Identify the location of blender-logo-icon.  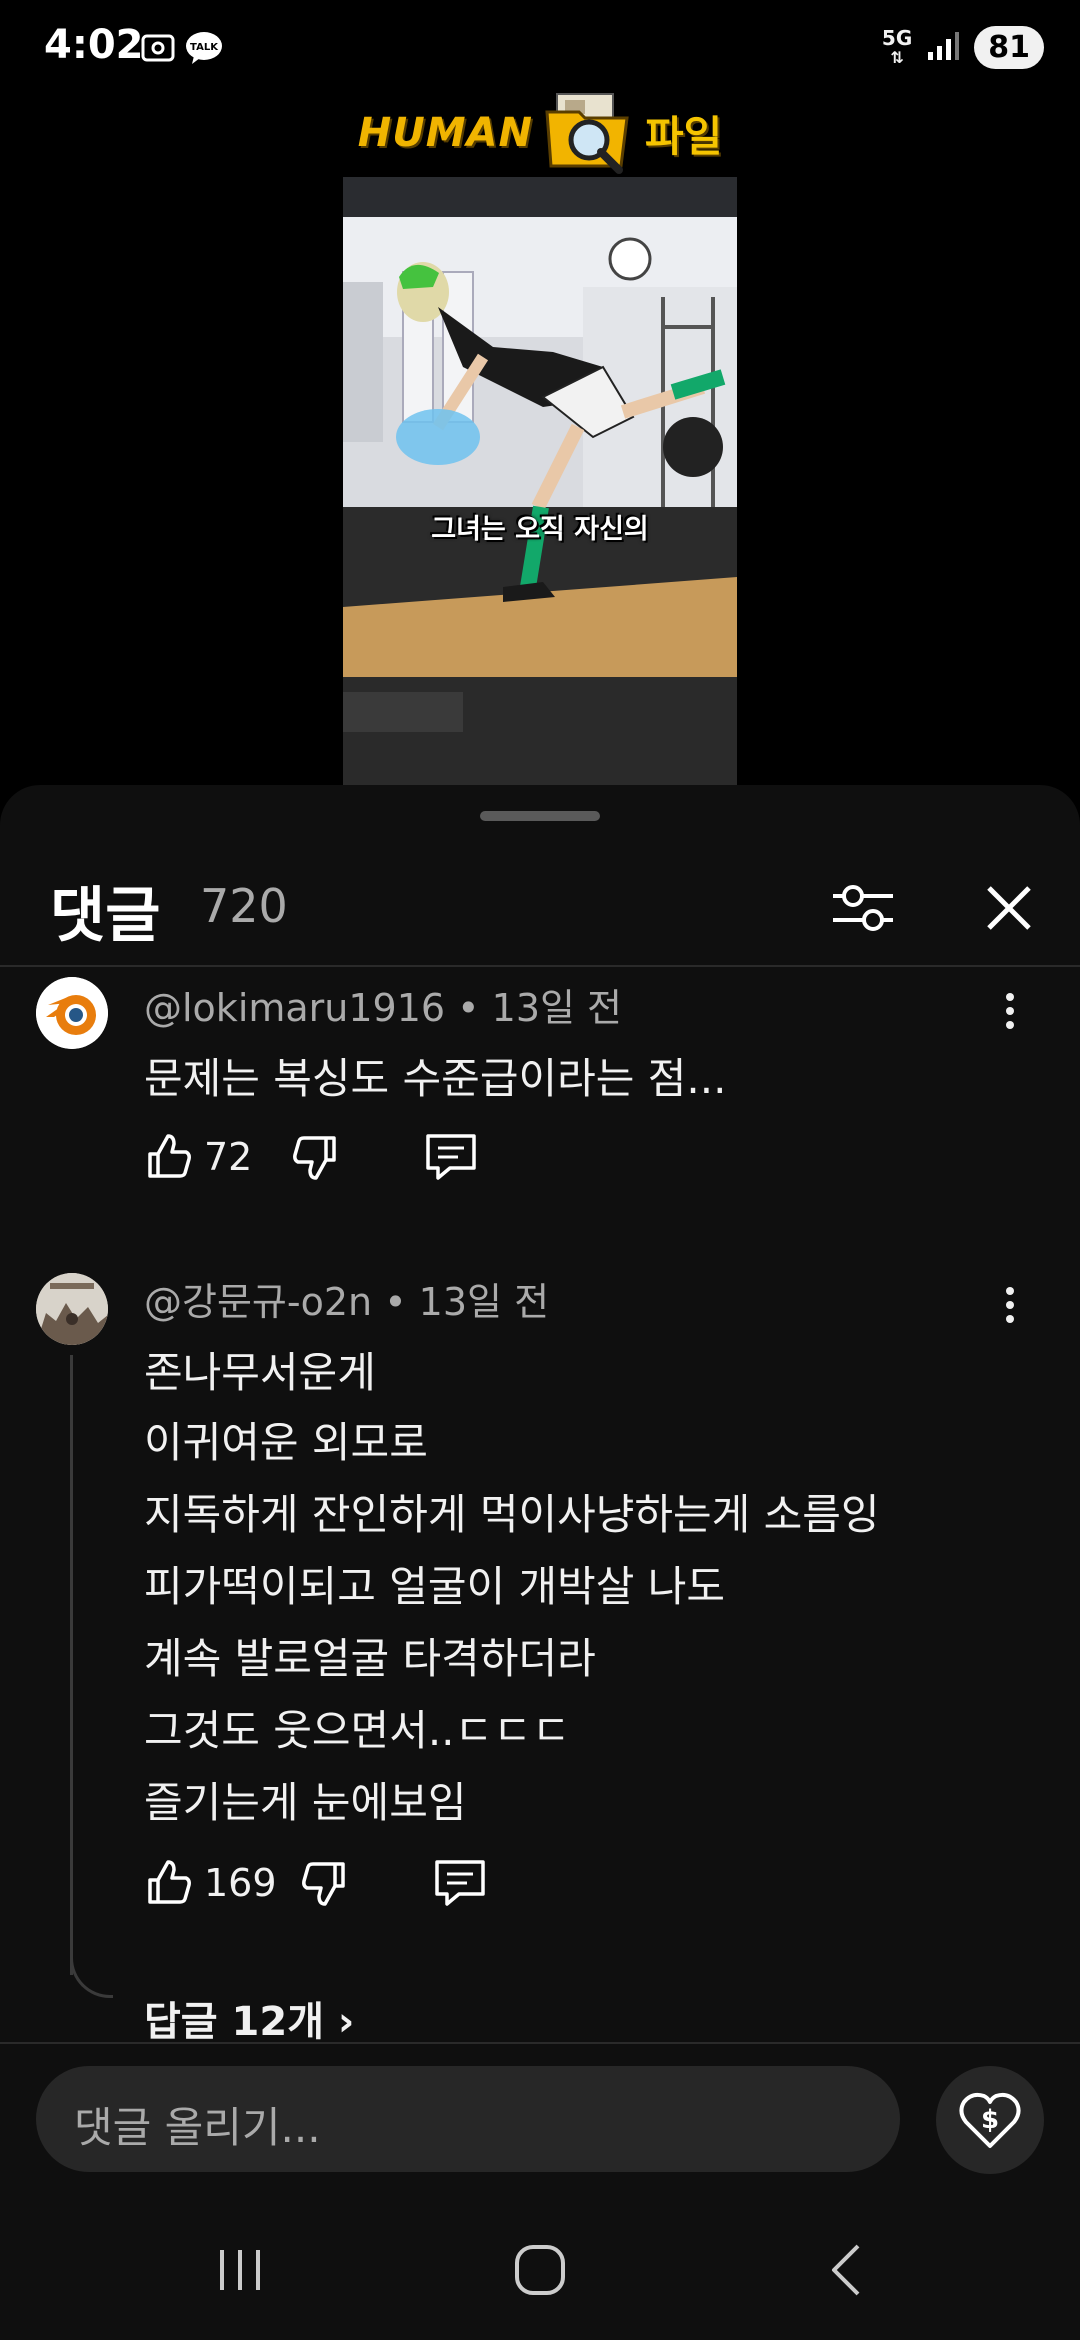
(72, 1013).